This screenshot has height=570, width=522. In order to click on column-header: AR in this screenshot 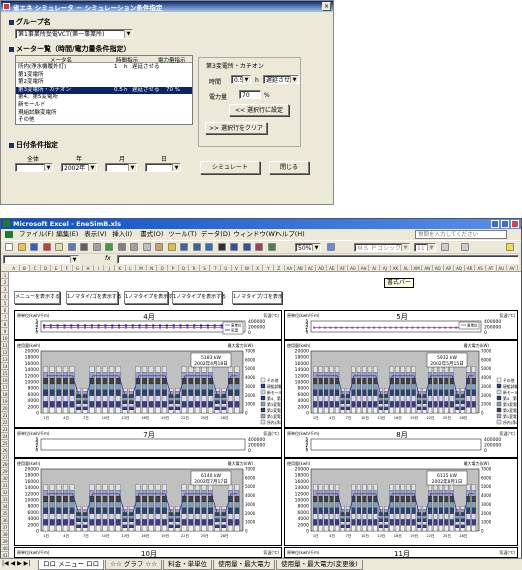, I will do `click(470, 268)`.